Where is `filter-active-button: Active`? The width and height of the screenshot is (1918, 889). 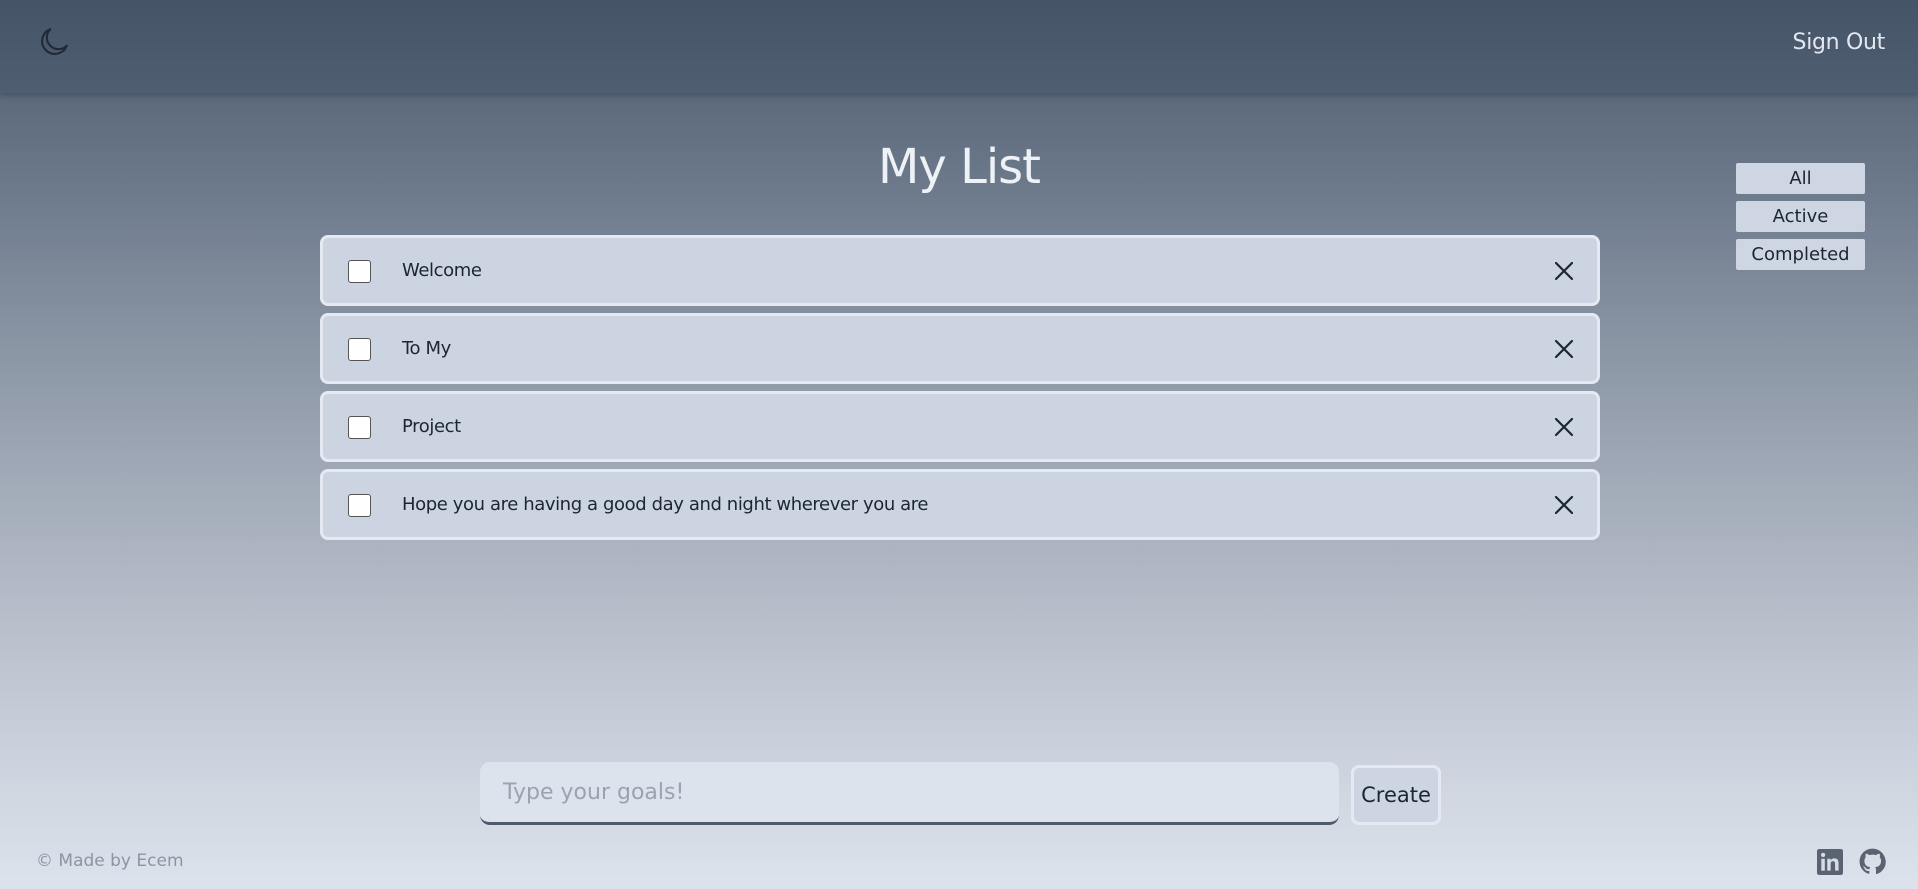
filter-active-button: Active is located at coordinates (1800, 216).